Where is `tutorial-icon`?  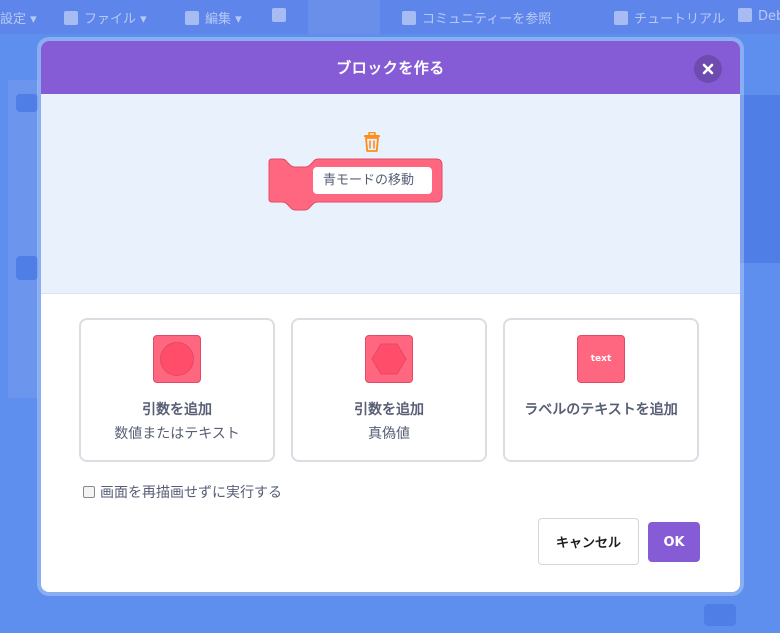 tutorial-icon is located at coordinates (621, 18).